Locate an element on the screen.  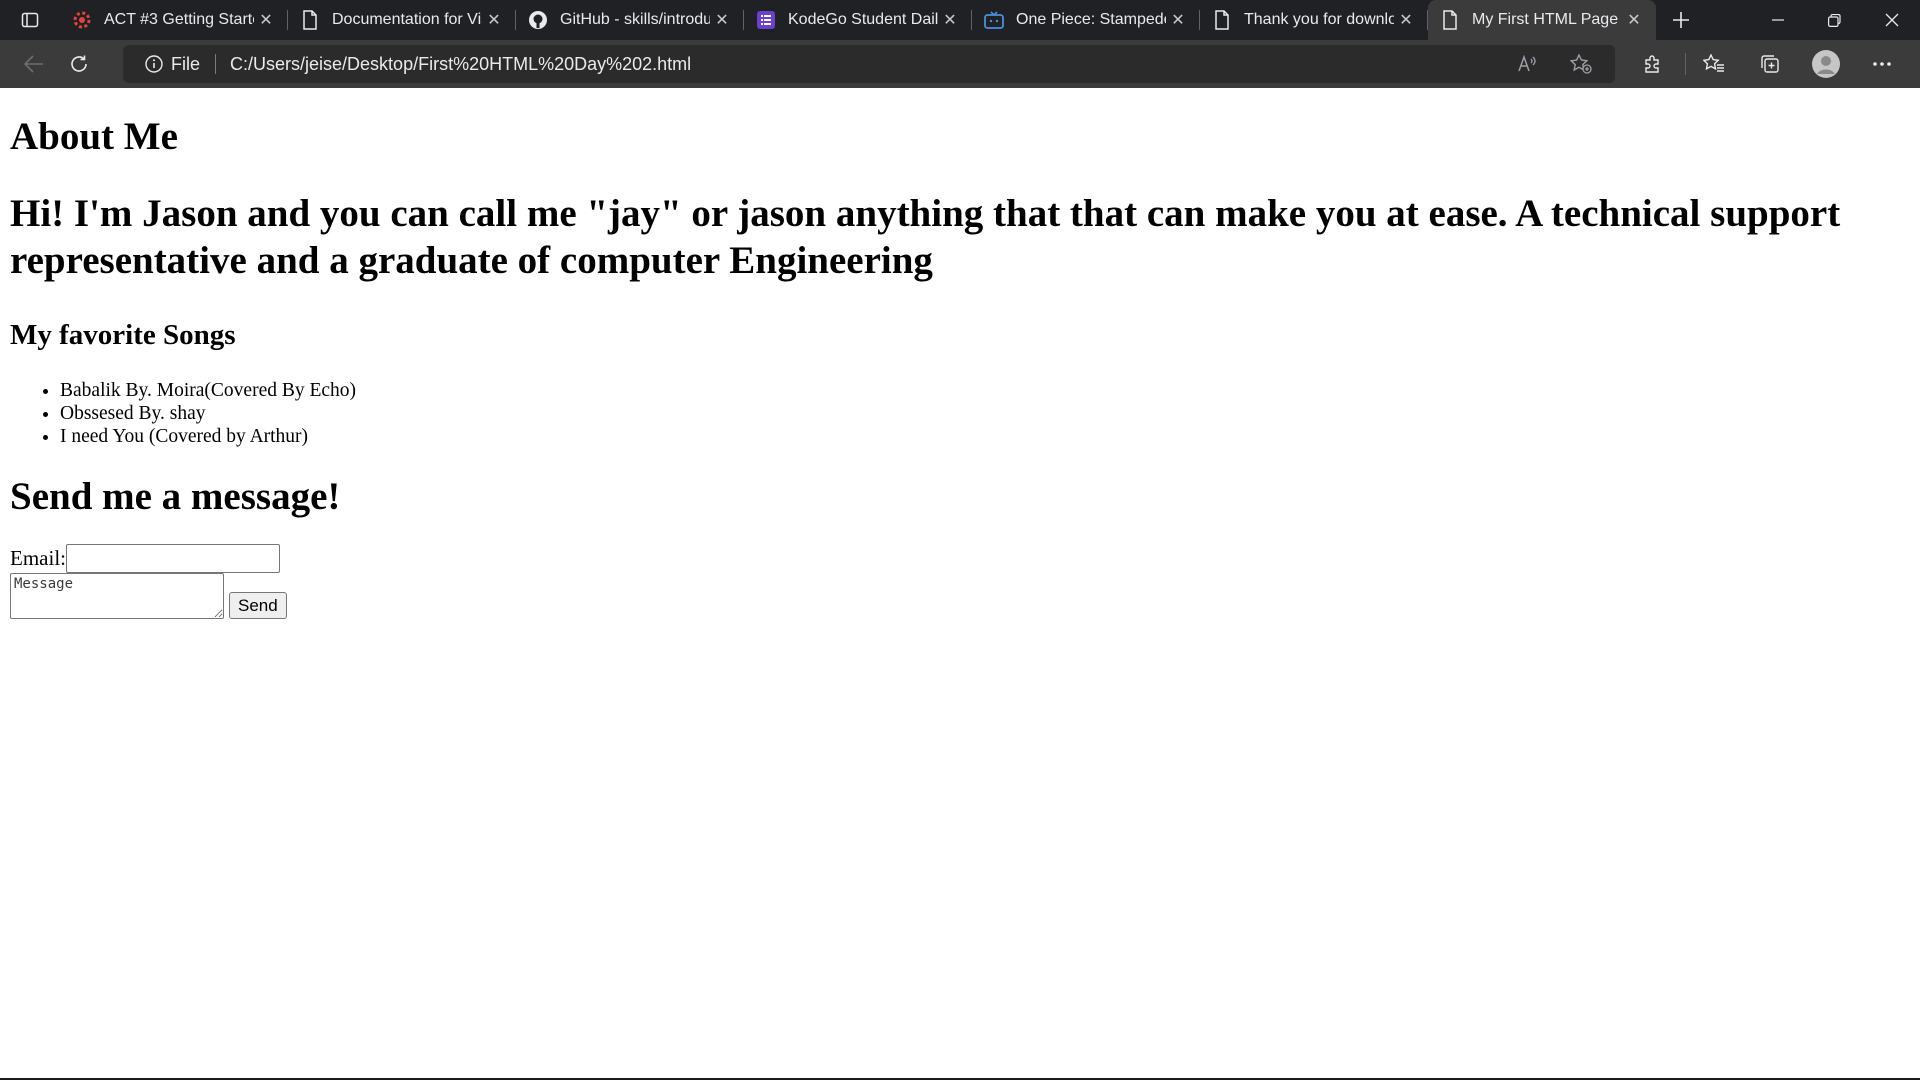
close-icon is located at coordinates (1891, 20).